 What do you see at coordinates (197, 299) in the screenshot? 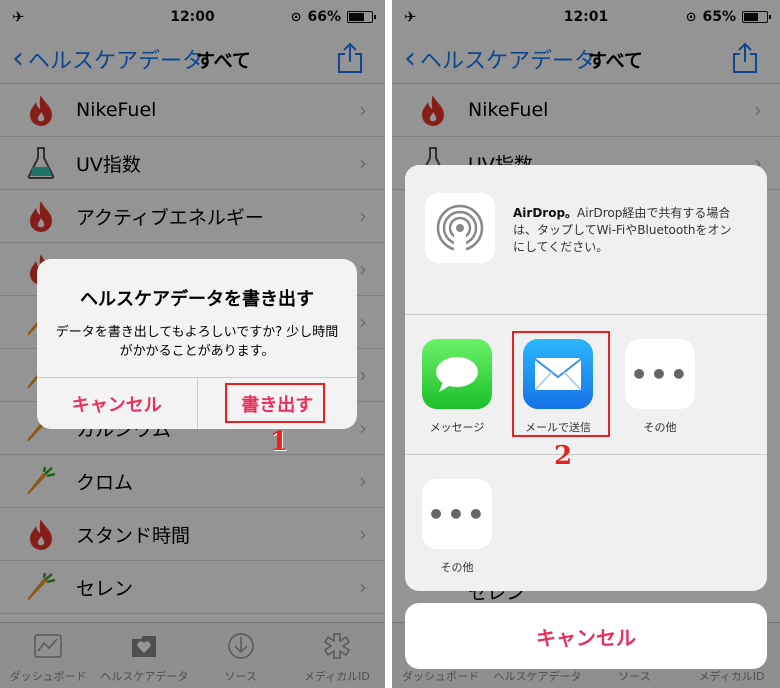
I see `alert-title: ヘルスケアデータを書き出す` at bounding box center [197, 299].